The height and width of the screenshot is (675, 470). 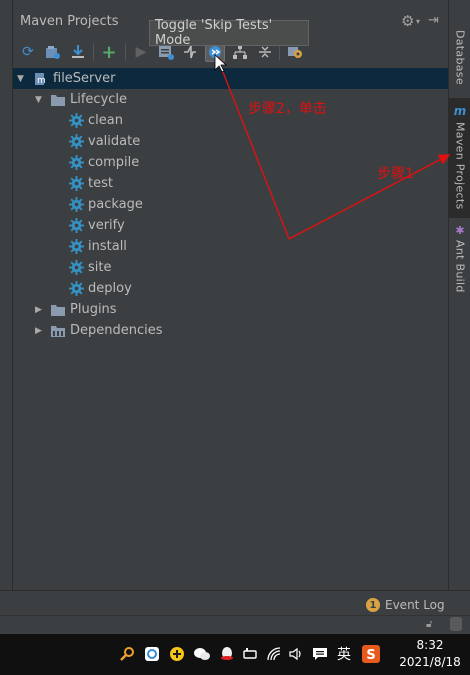 I want to click on svg-text: m, so click(x=41, y=81).